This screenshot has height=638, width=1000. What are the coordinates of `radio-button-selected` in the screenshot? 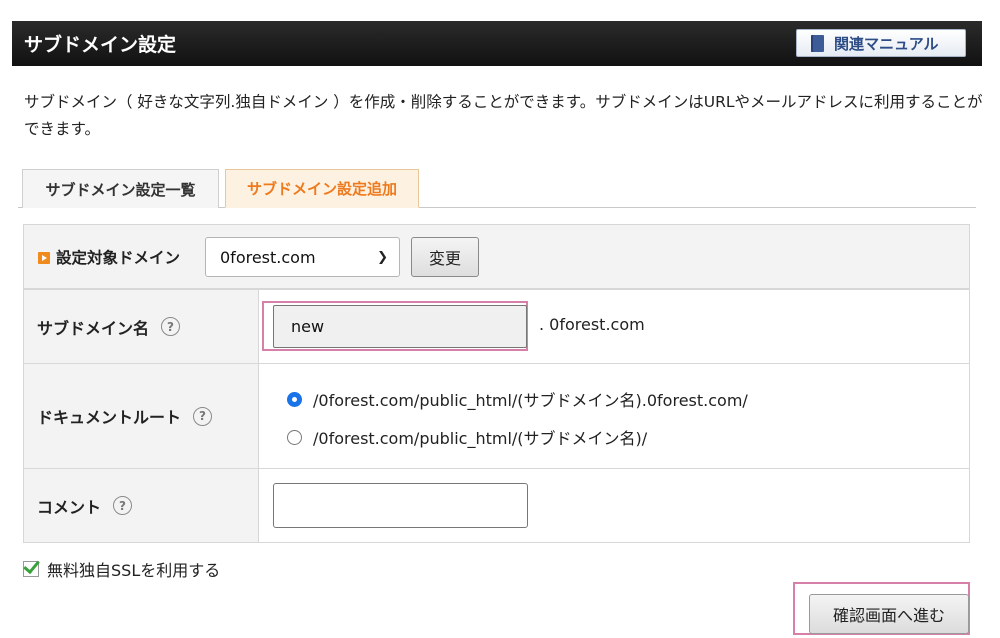 It's located at (294, 399).